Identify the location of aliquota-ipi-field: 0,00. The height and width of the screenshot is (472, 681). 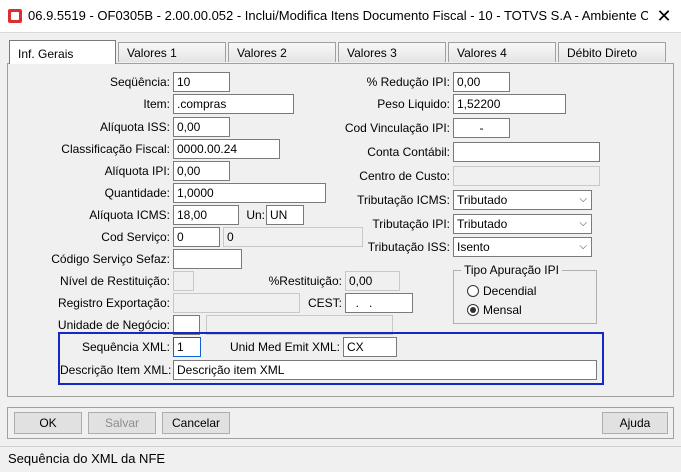
(201, 171).